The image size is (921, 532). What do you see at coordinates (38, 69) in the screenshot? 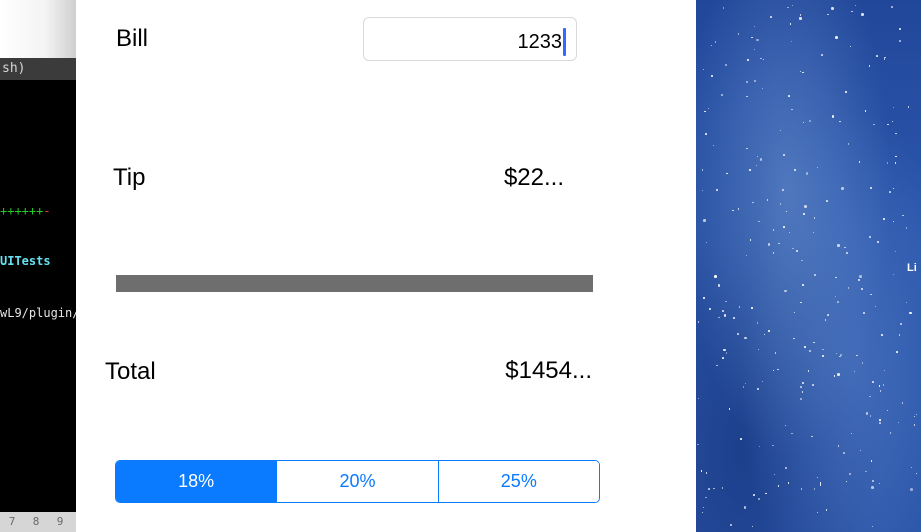
I see `terminal-title-bar: sh)` at bounding box center [38, 69].